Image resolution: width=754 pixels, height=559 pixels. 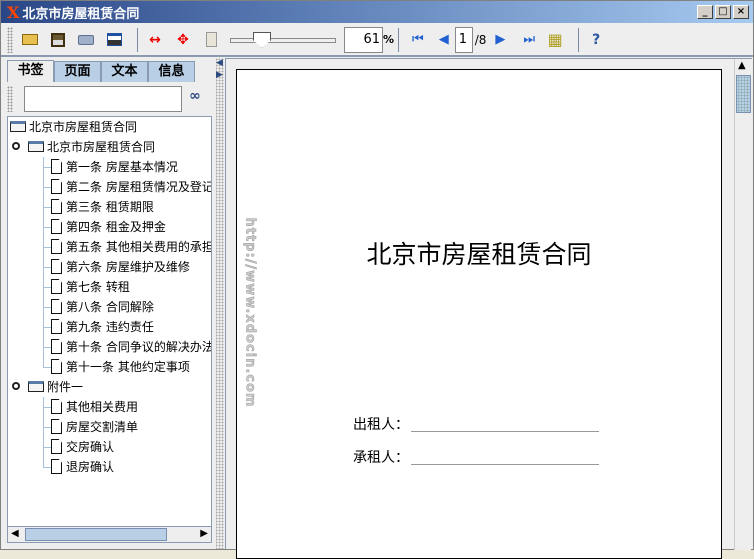 What do you see at coordinates (124, 71) in the screenshot?
I see `tab-text: 文本` at bounding box center [124, 71].